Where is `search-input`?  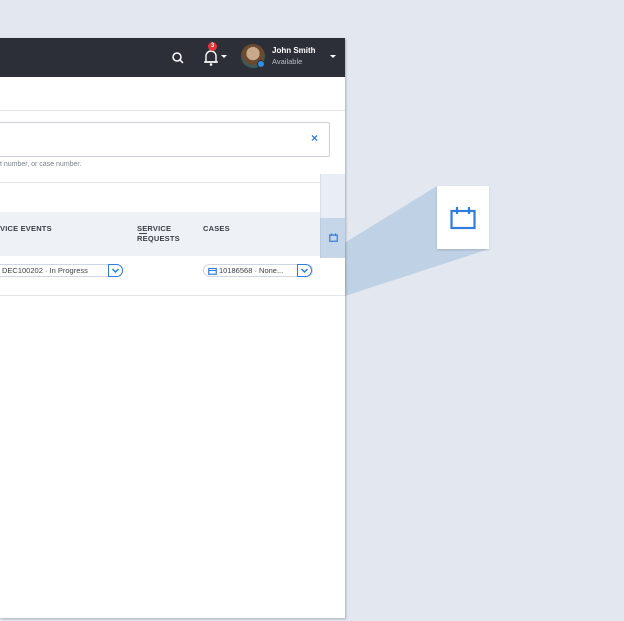
search-input is located at coordinates (165, 139).